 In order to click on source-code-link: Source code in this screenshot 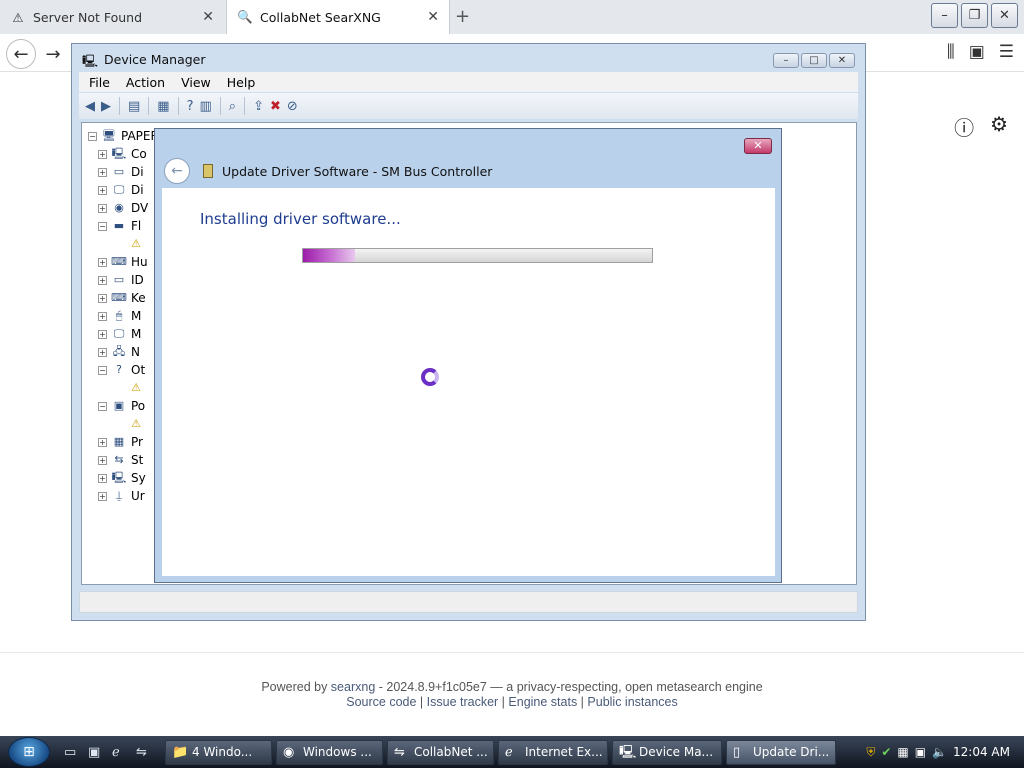, I will do `click(381, 702)`.